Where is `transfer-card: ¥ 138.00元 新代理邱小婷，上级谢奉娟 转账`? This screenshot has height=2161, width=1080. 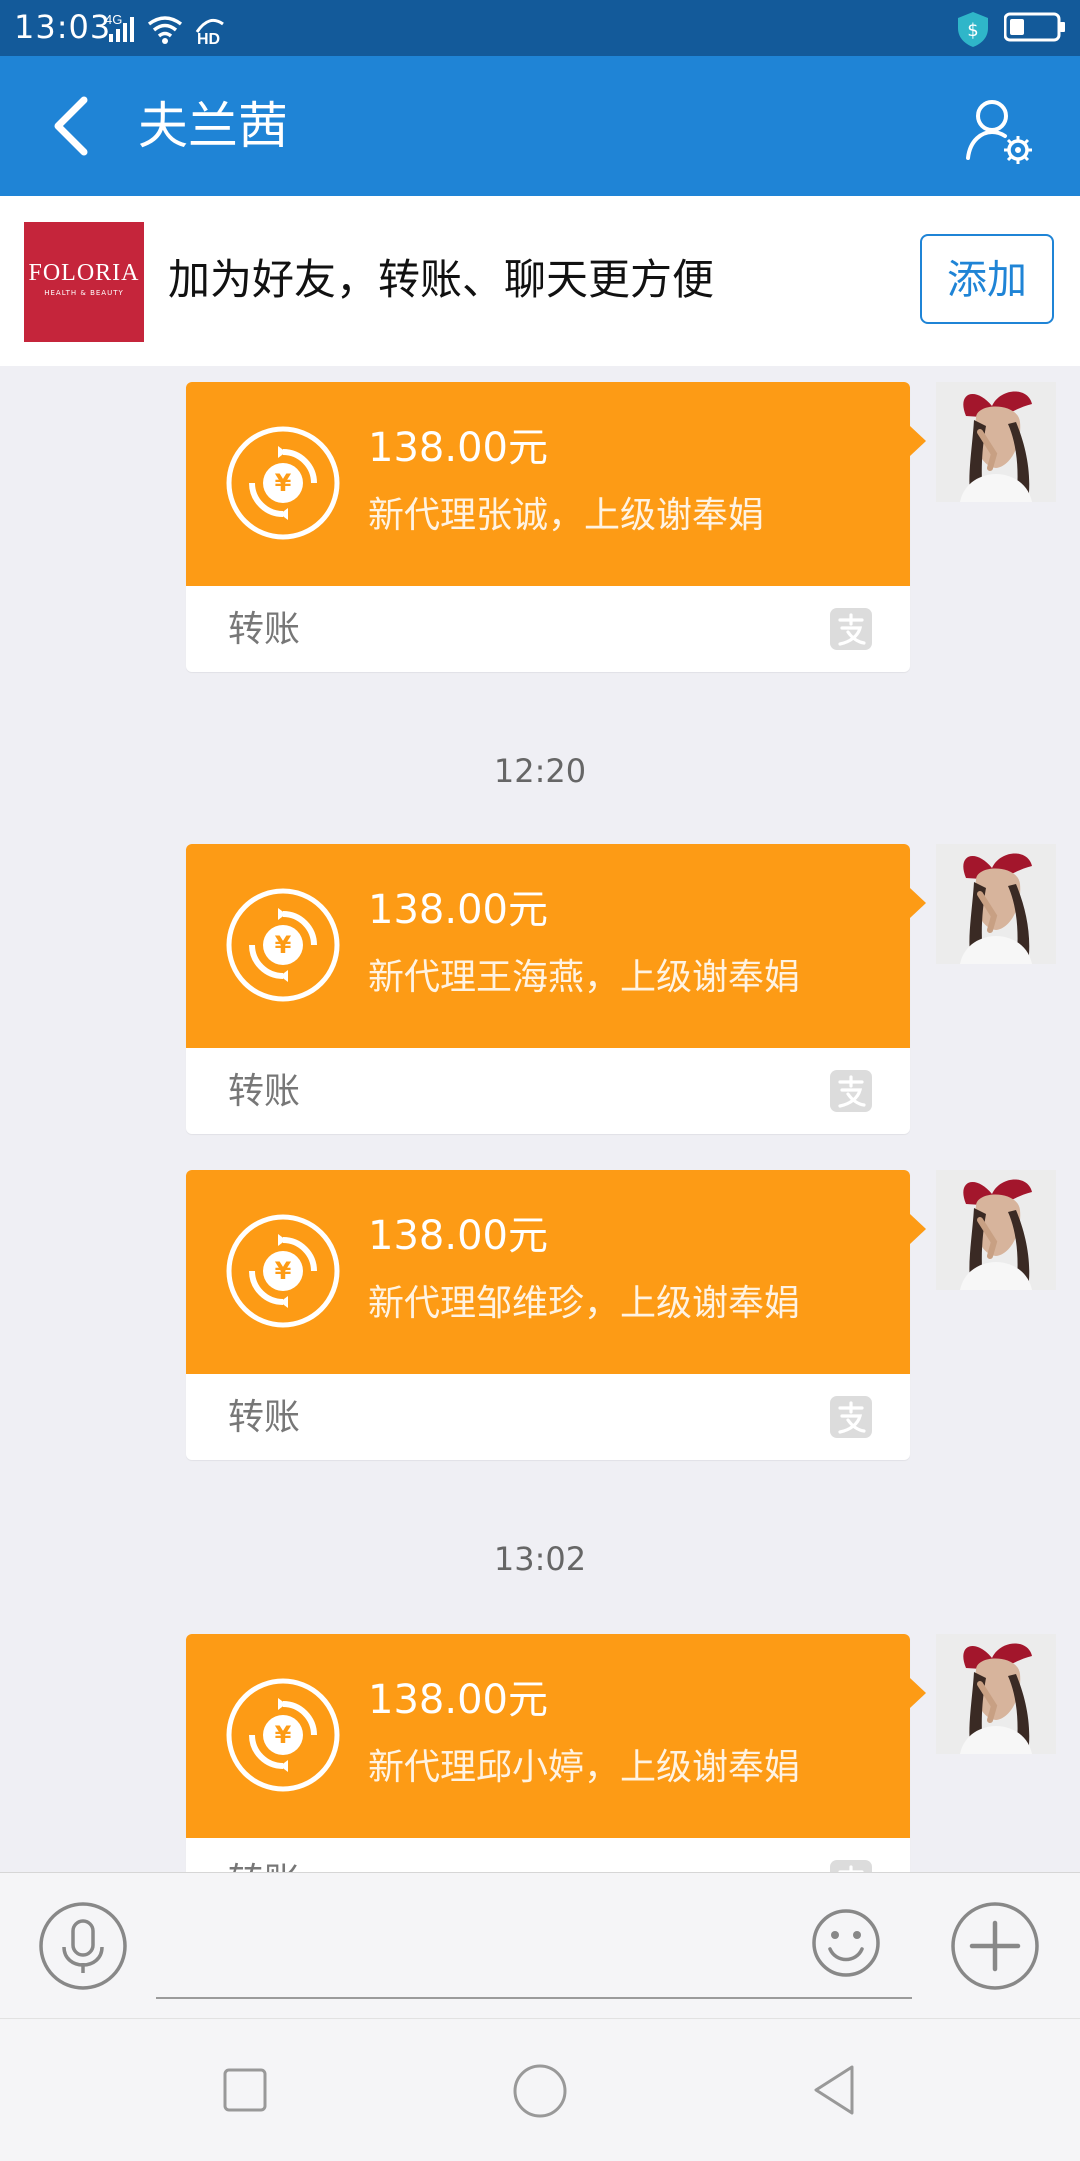
transfer-card: ¥ 138.00元 新代理邱小婷，上级谢奉娟 转账 is located at coordinates (556, 1753).